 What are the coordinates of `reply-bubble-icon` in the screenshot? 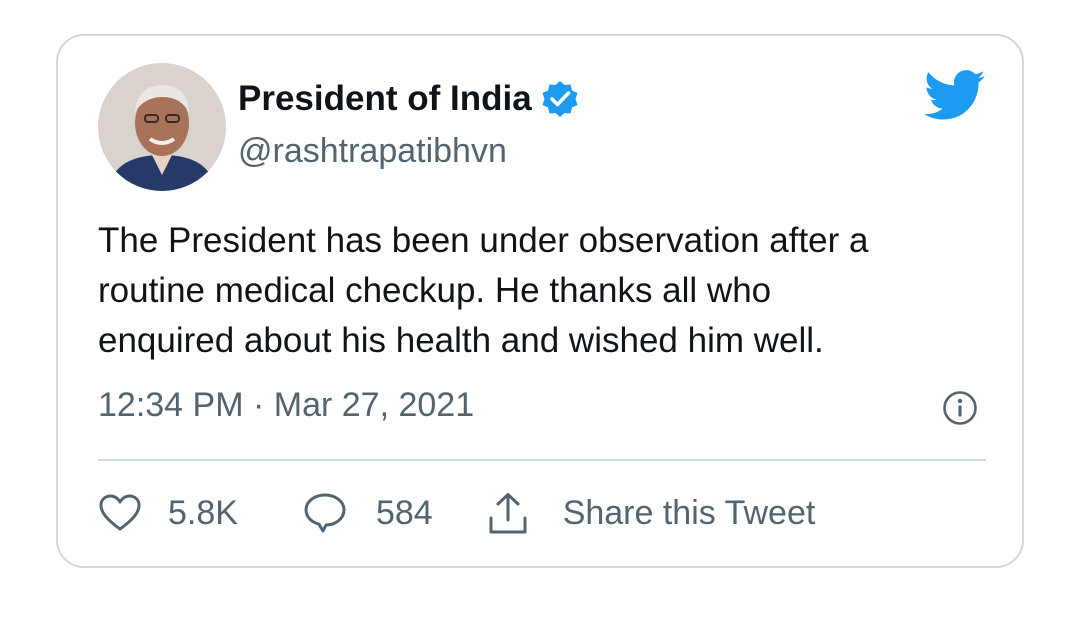 It's located at (325, 513).